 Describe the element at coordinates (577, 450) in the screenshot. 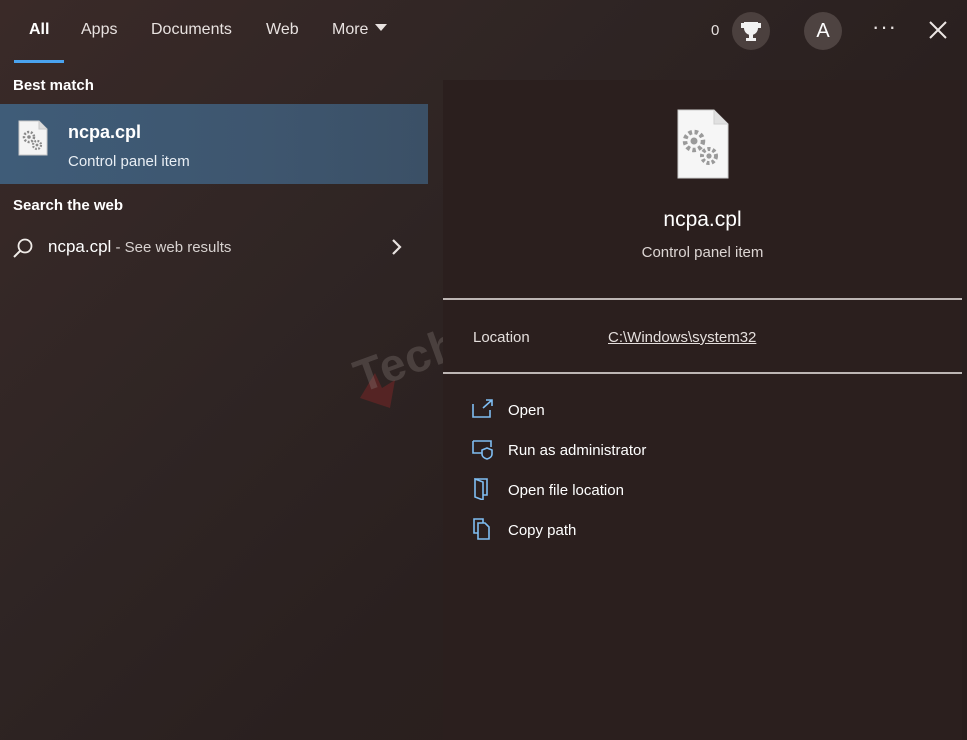

I see `run-as-admin-label: Run as administrator` at that location.